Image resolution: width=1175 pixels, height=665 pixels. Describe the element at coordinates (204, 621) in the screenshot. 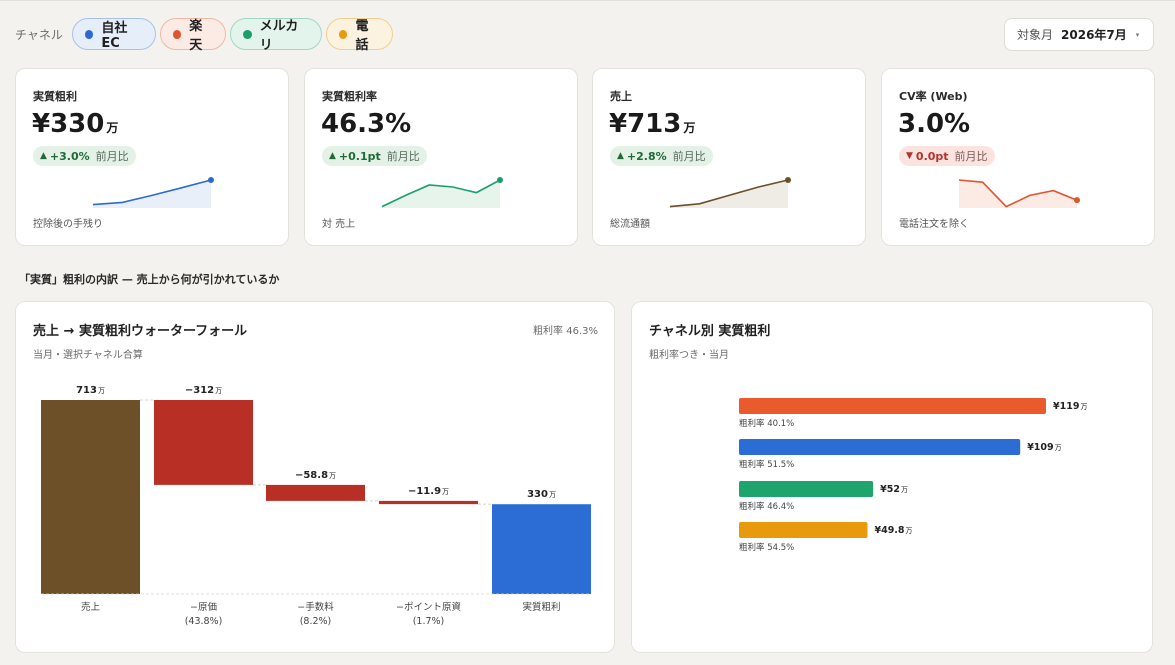

I see `waterfall-category-label: (43.8%)` at that location.